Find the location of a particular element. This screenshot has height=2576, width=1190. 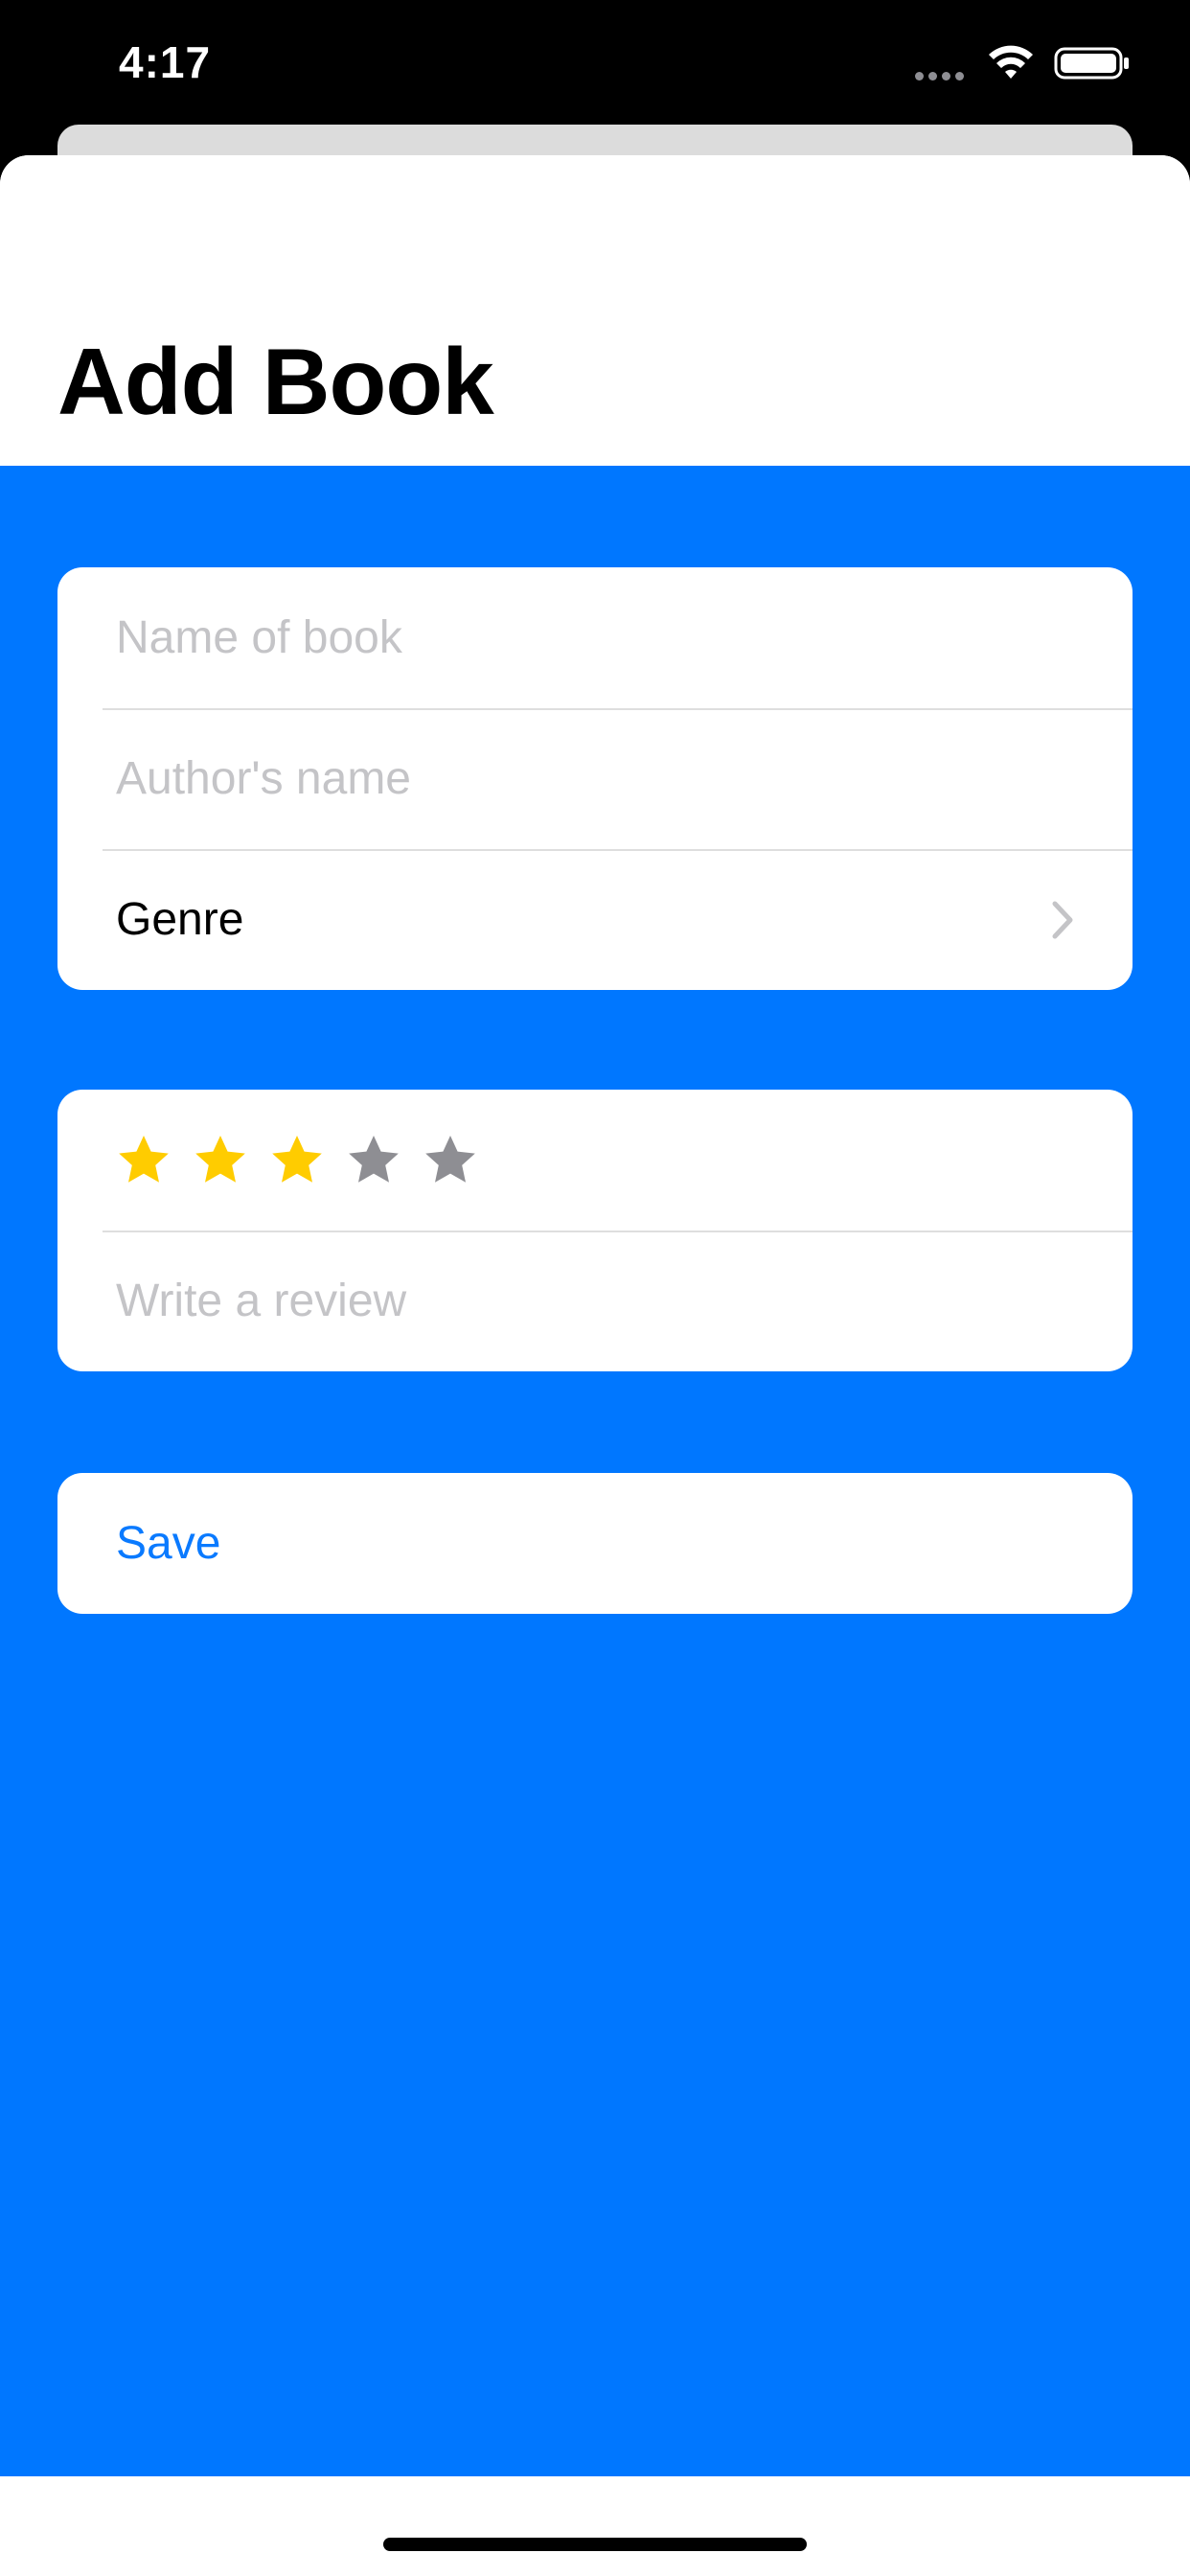

save-button: Save is located at coordinates (595, 1543).